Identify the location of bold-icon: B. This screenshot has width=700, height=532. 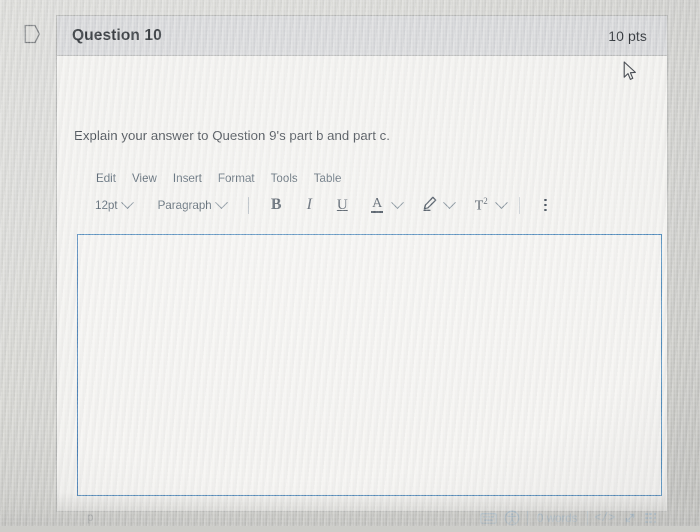
(276, 204).